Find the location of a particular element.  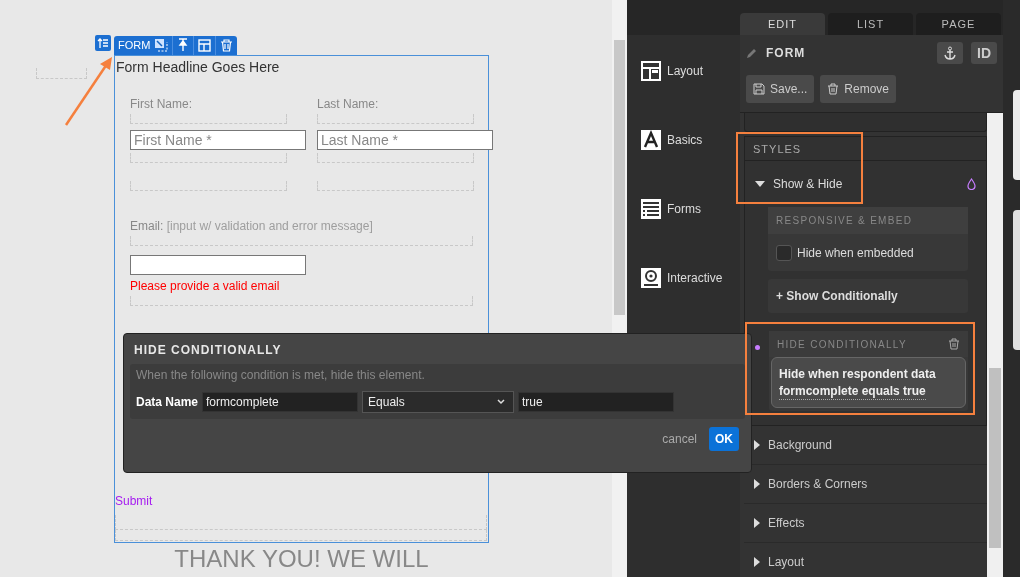

dialog-description: When the following condition is met, hide this element. is located at coordinates (281, 375).